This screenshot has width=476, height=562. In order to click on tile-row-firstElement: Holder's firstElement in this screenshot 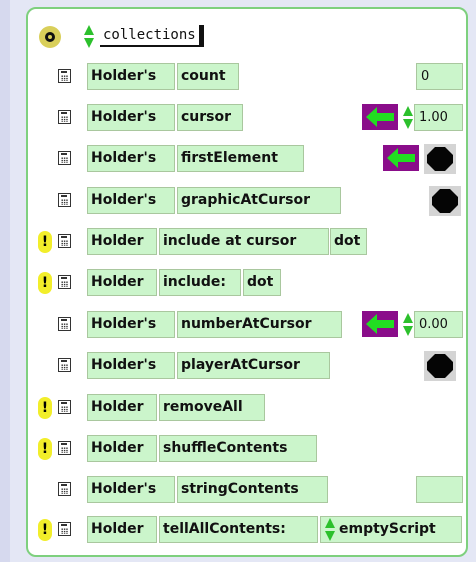, I will do `click(238, 158)`.